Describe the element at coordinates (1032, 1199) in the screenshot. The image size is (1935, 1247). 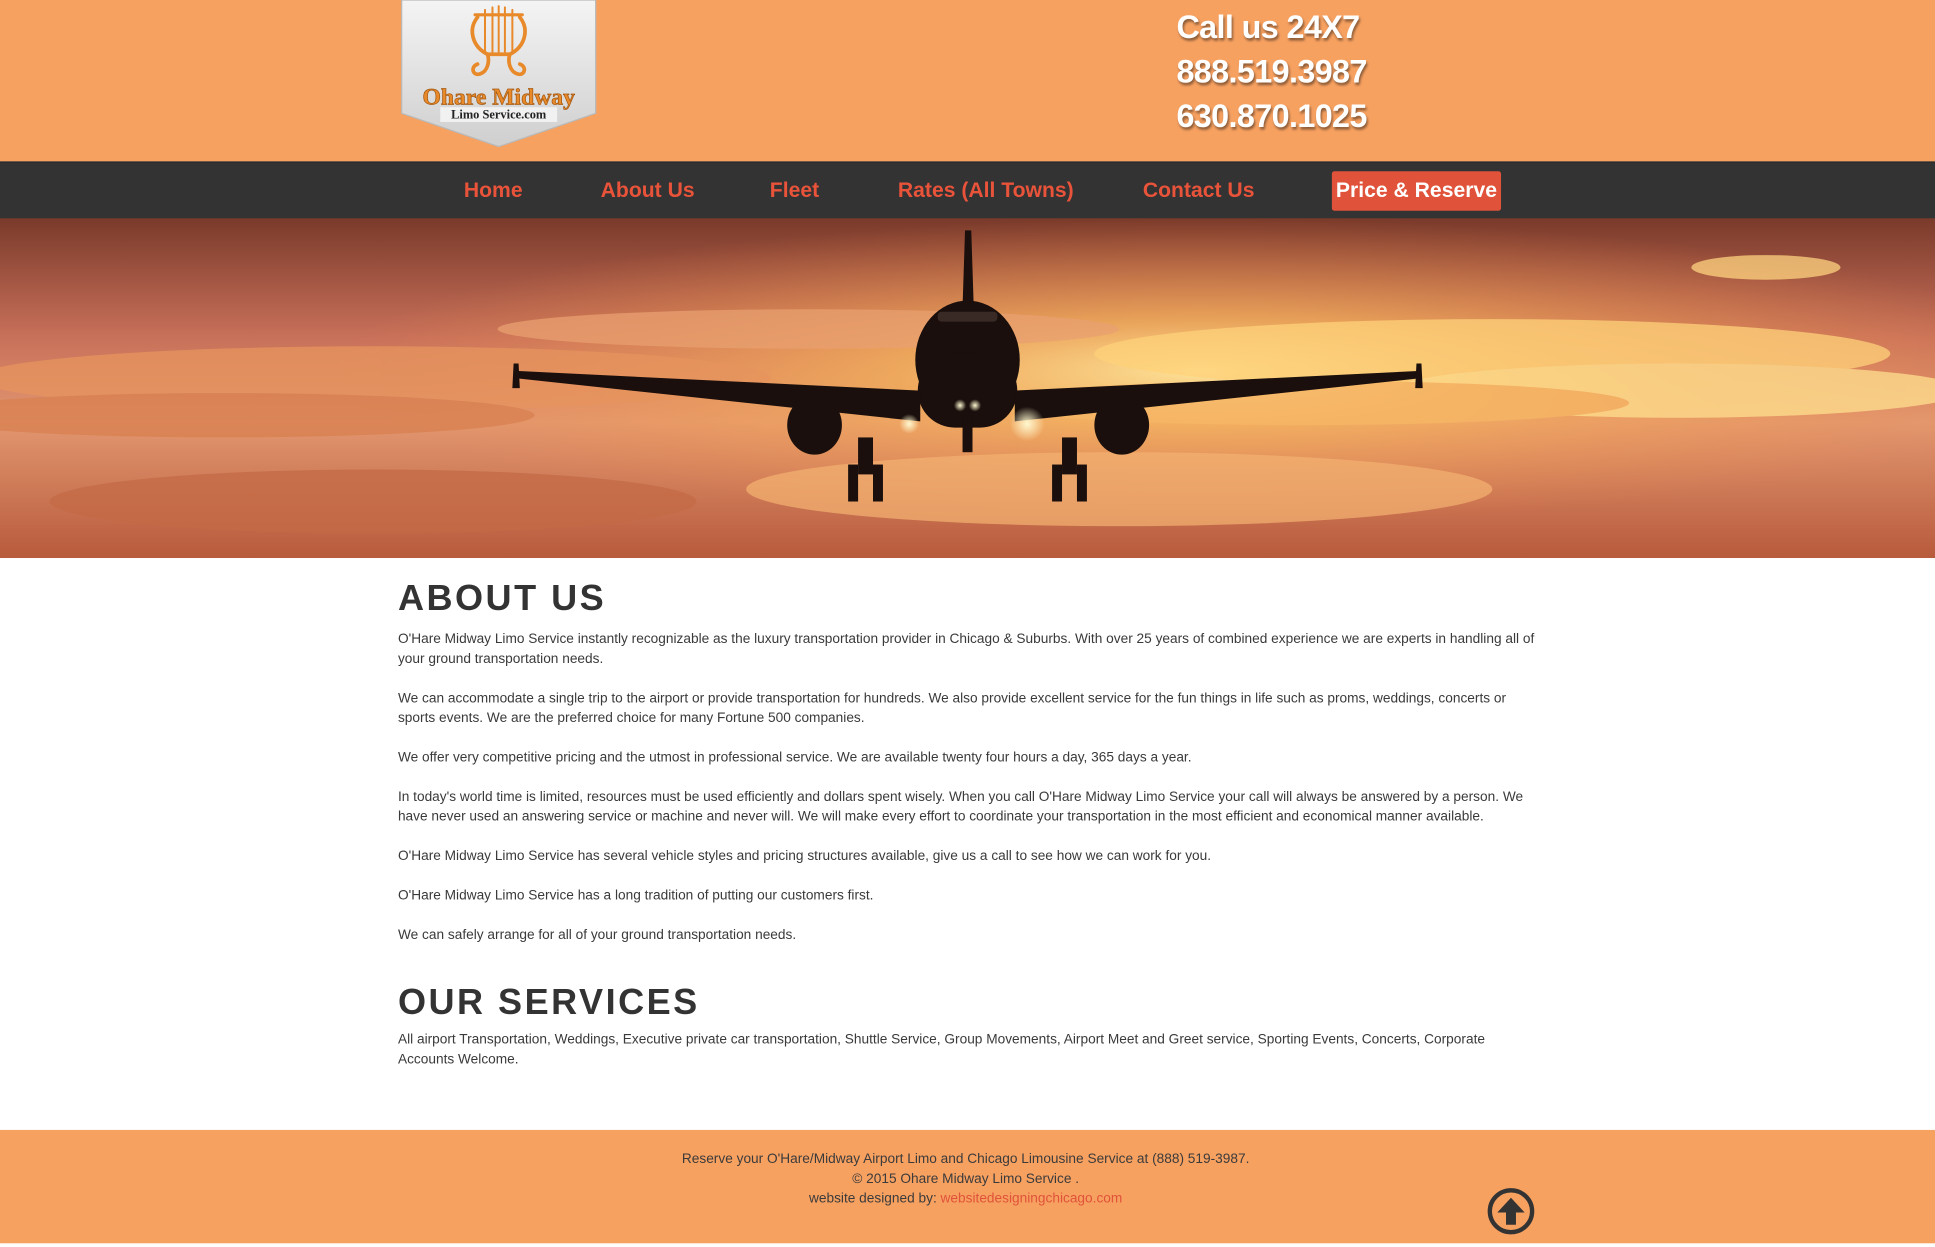
I see `designer-link: websitedesigningchicago.com` at that location.